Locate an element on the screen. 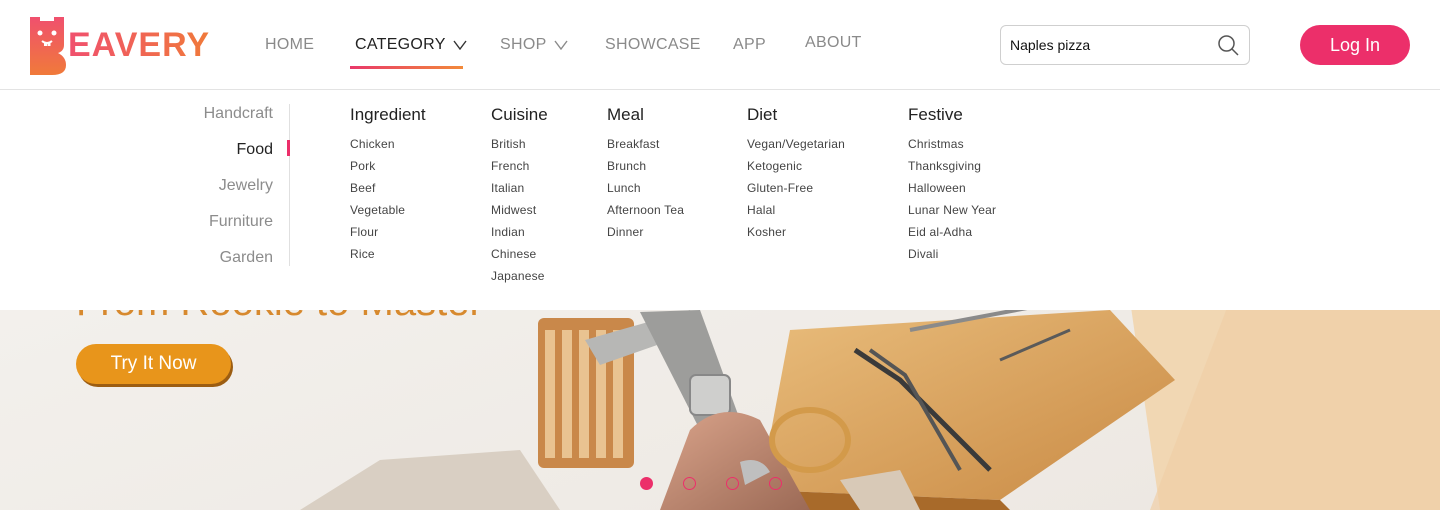  menu-column-title: Meal is located at coordinates (625, 114).